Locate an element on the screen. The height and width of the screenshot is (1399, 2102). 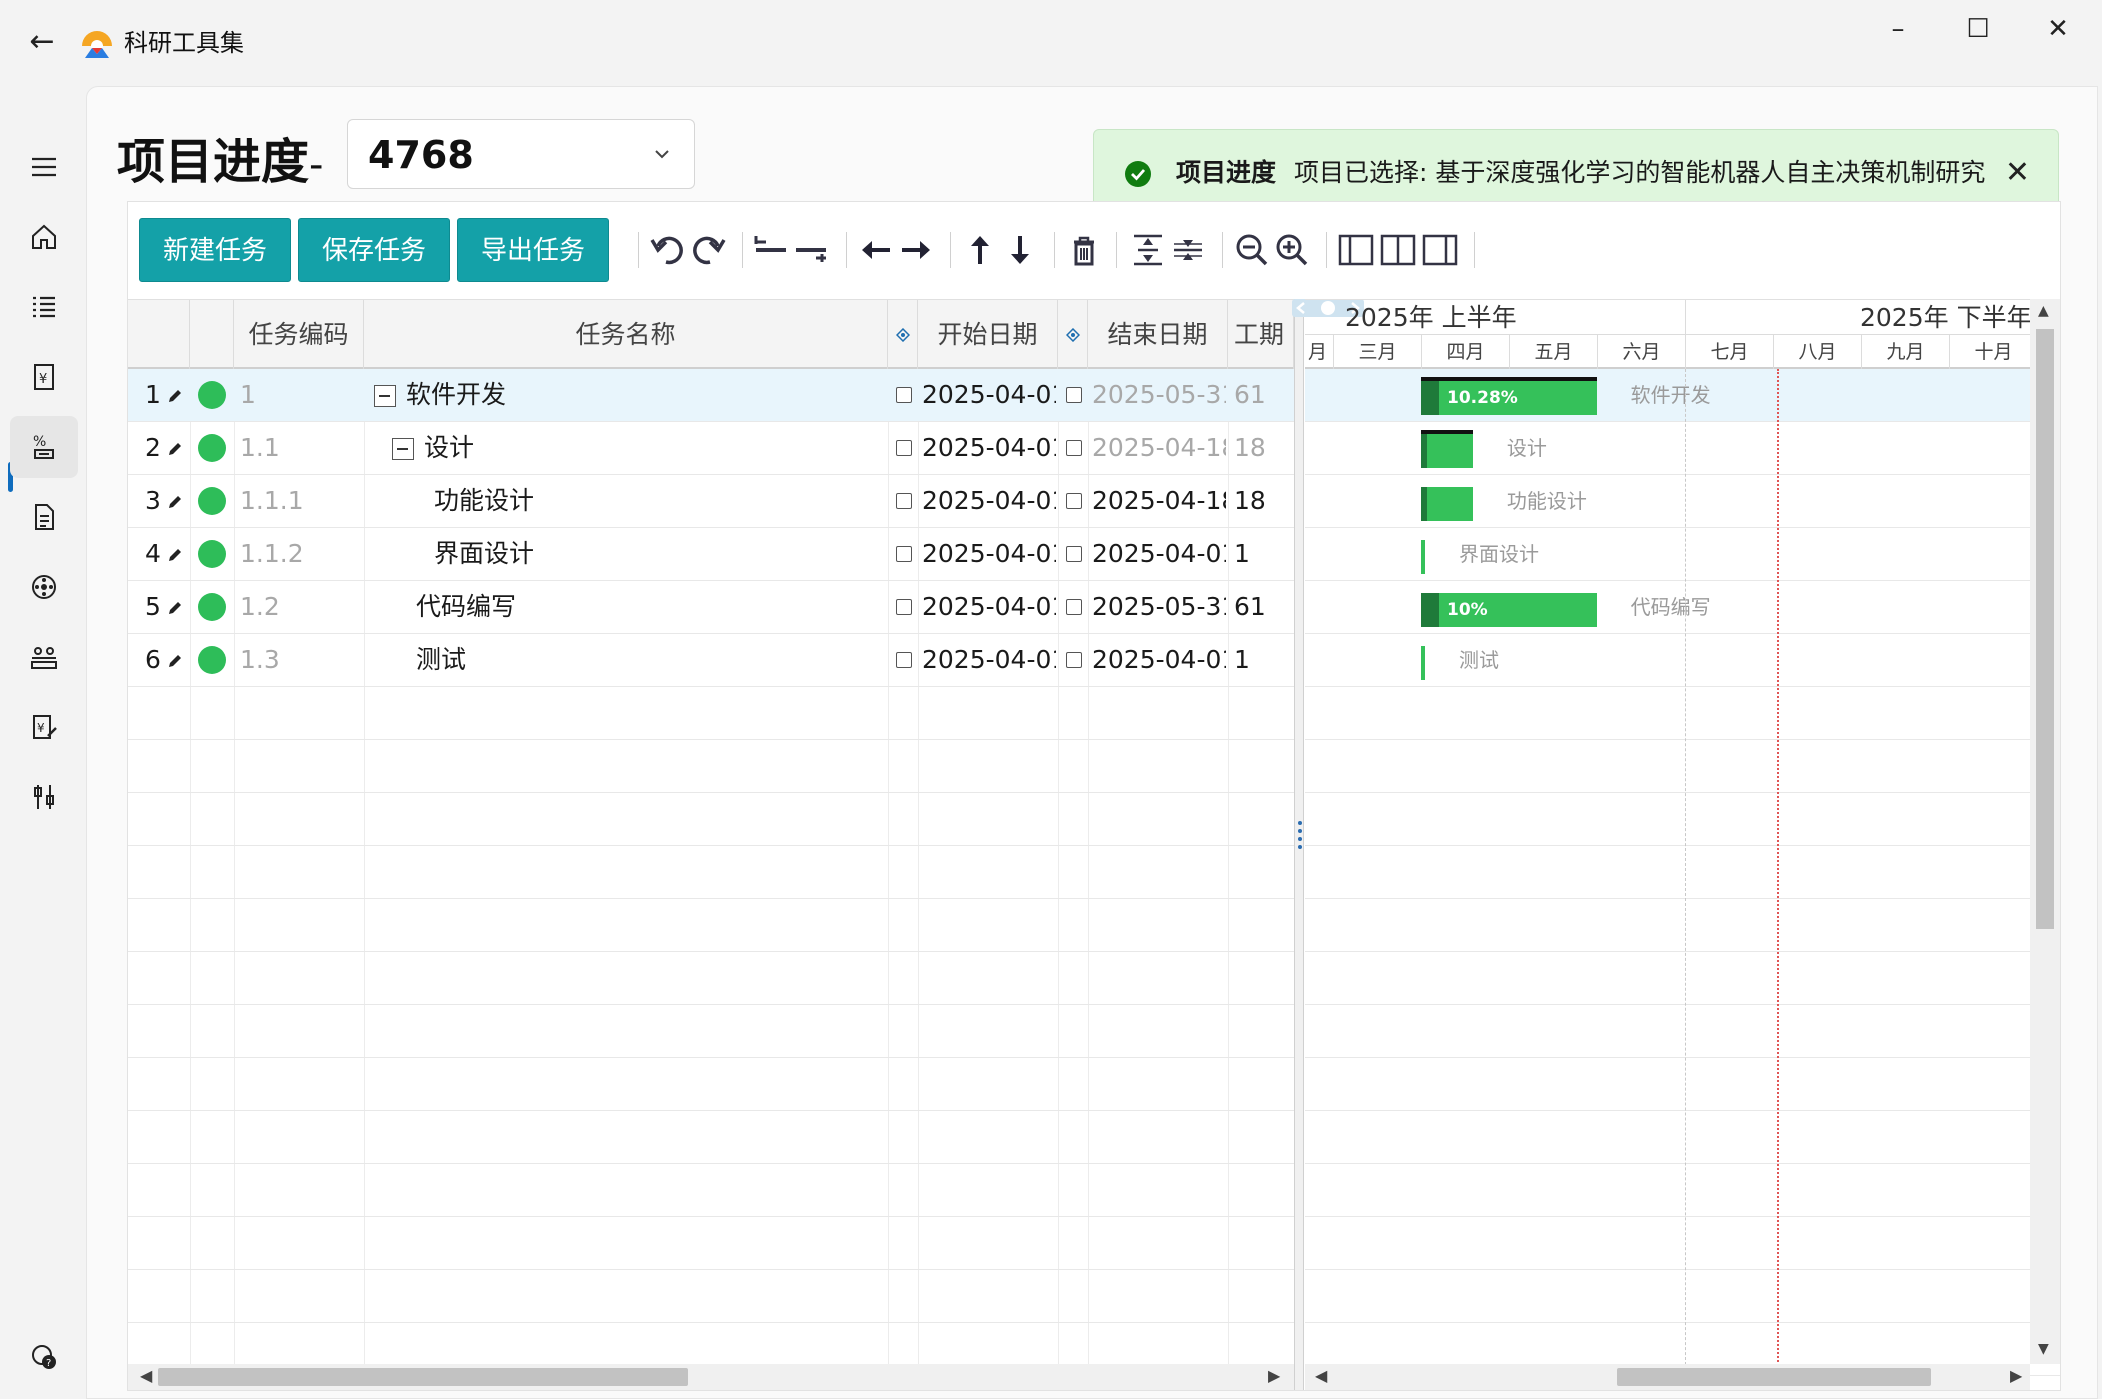
table-row: 1 1 软件开发 2025-04-01 2025-05-31 61 is located at coordinates (711, 395).